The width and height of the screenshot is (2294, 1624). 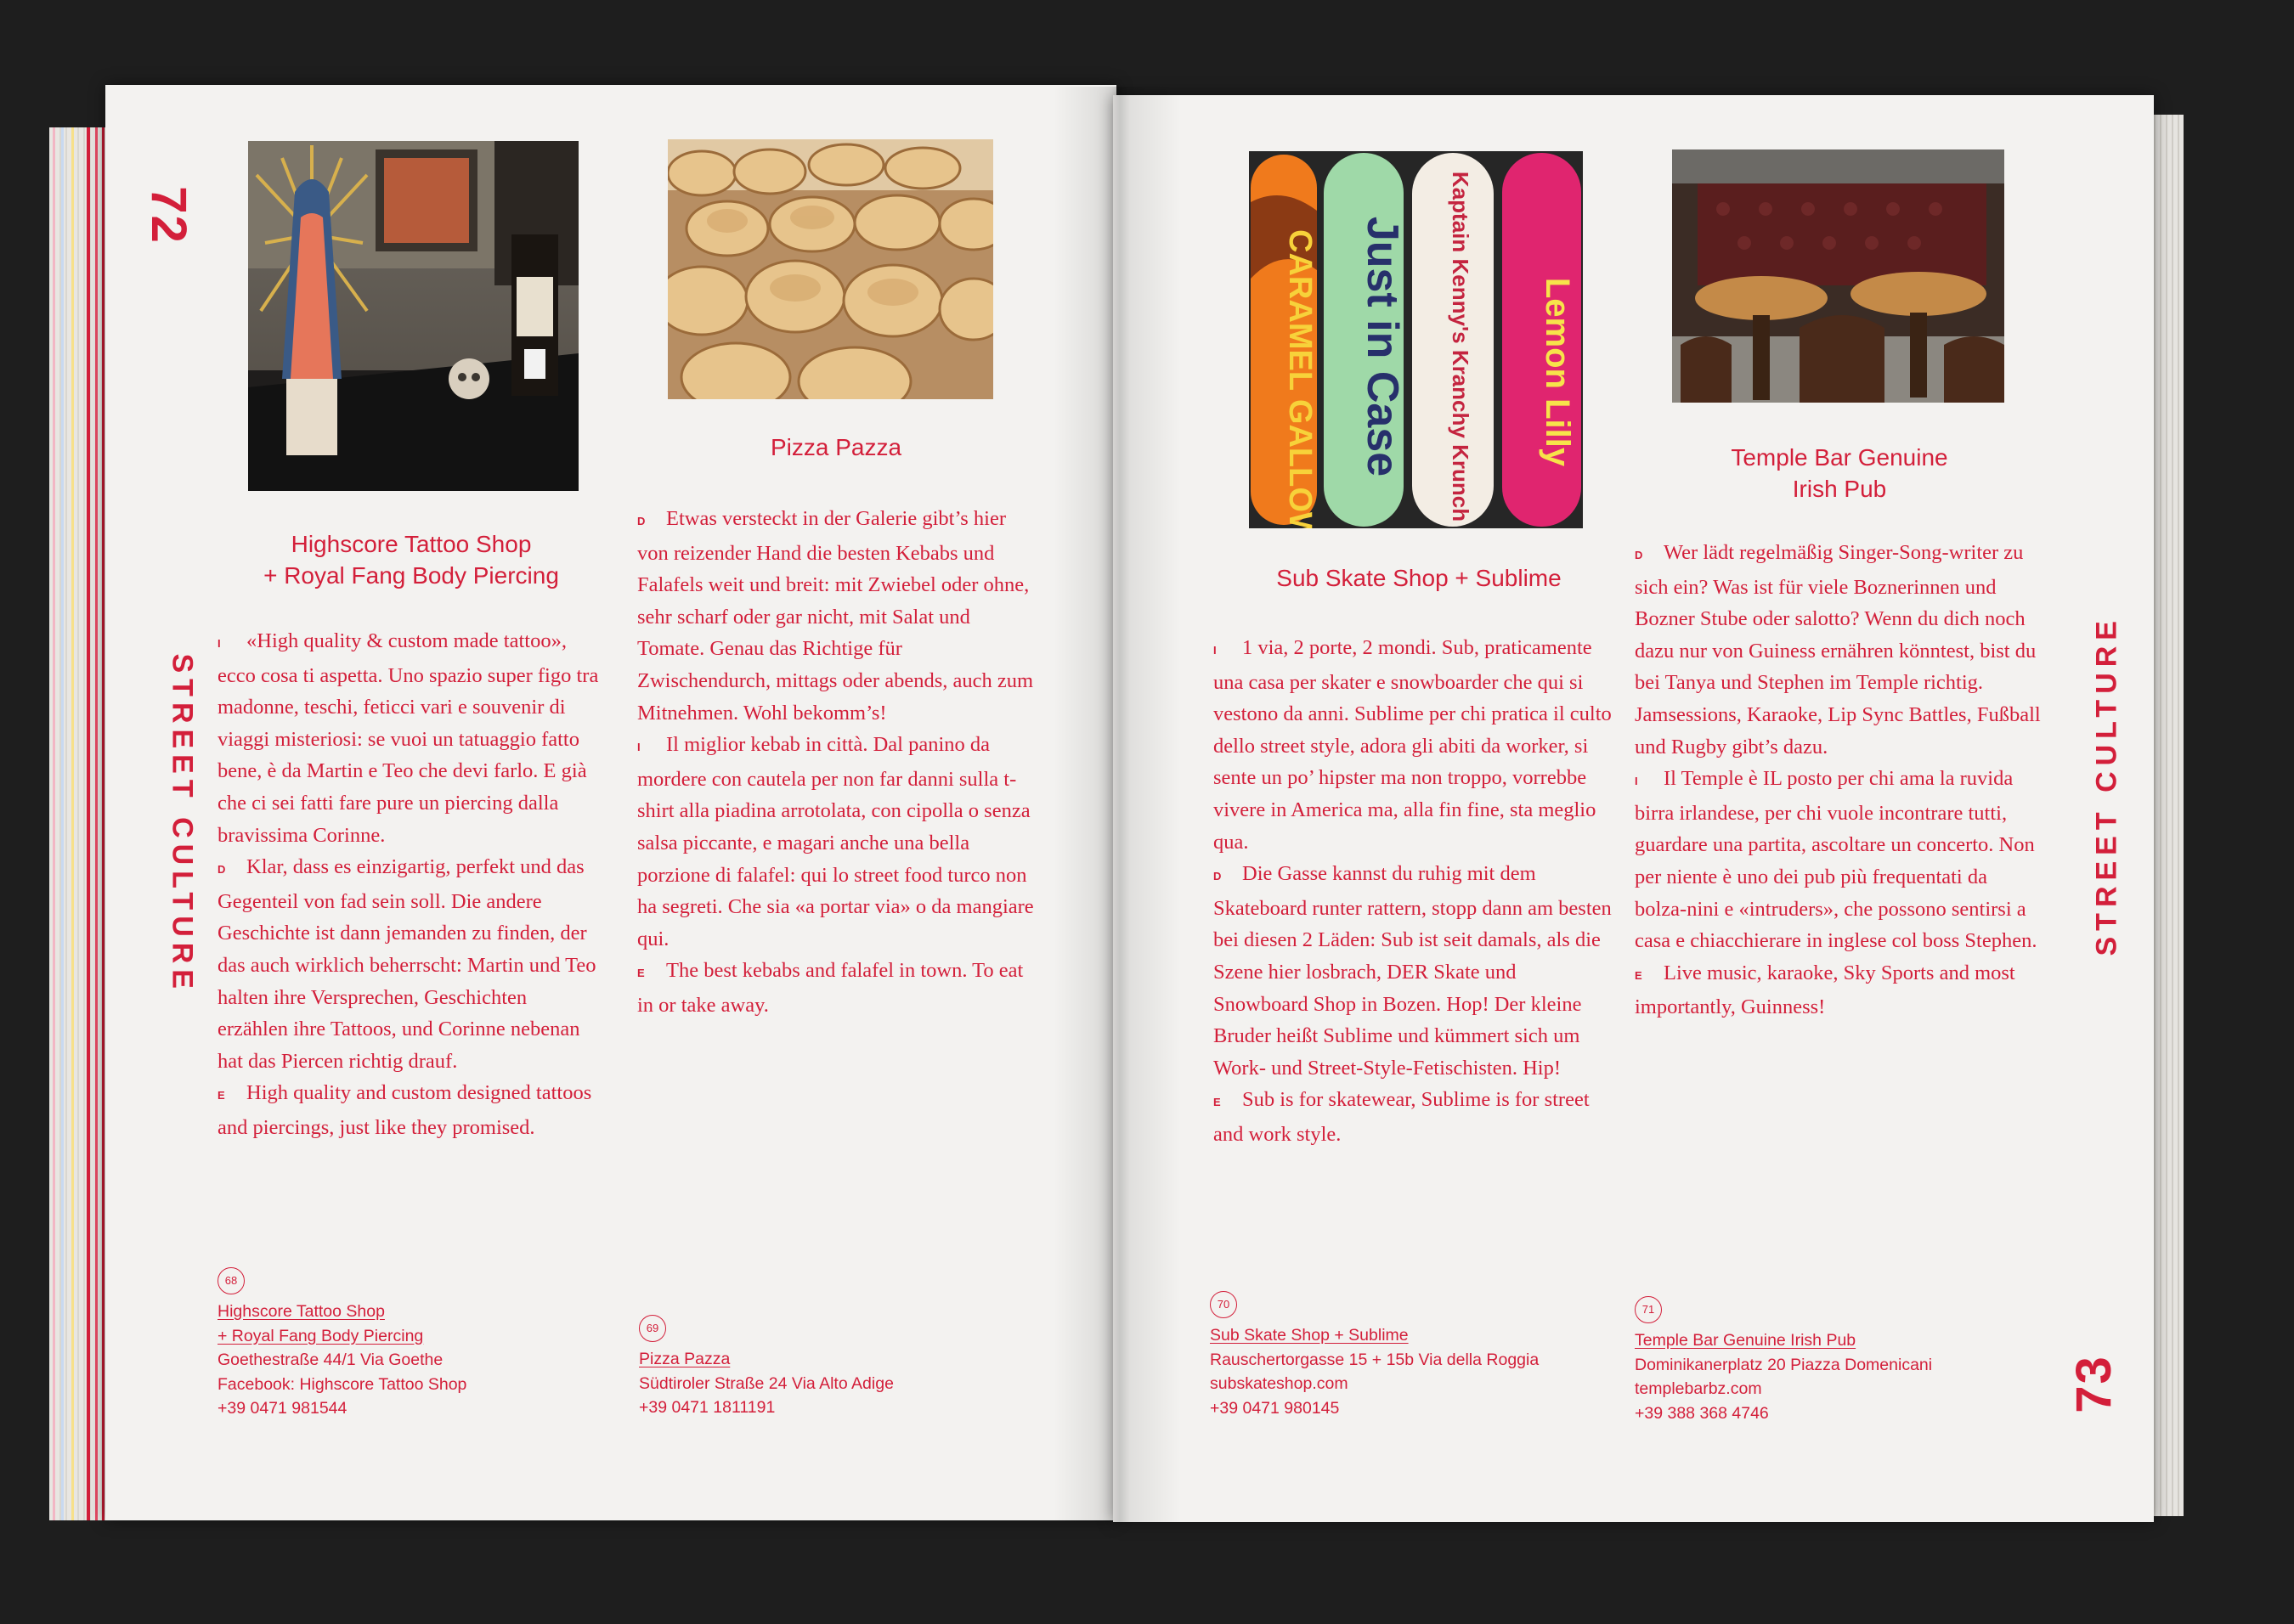 What do you see at coordinates (1784, 1364) in the screenshot?
I see `venue-address: Dominikanerplatz 20 Piazza Domenicani` at bounding box center [1784, 1364].